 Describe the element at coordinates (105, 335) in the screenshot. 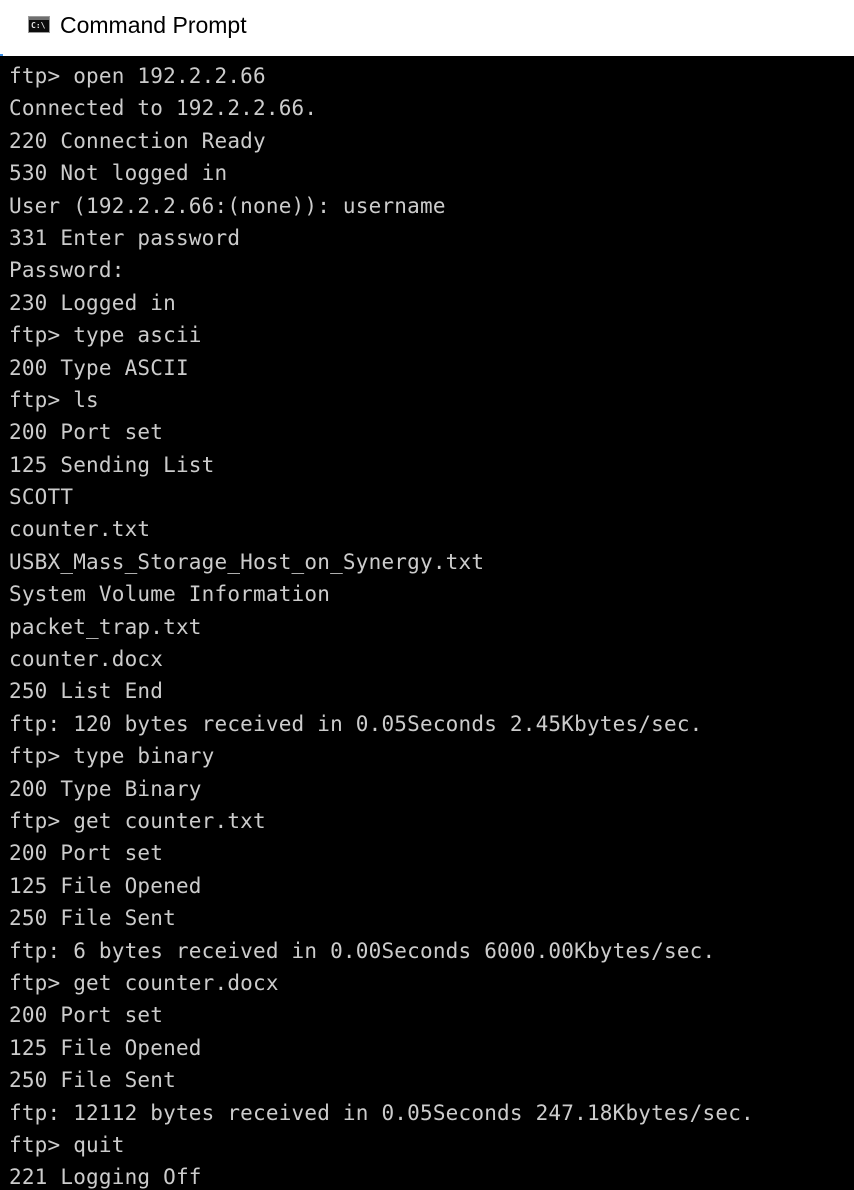

I see `console-line: ftp> type ascii` at that location.